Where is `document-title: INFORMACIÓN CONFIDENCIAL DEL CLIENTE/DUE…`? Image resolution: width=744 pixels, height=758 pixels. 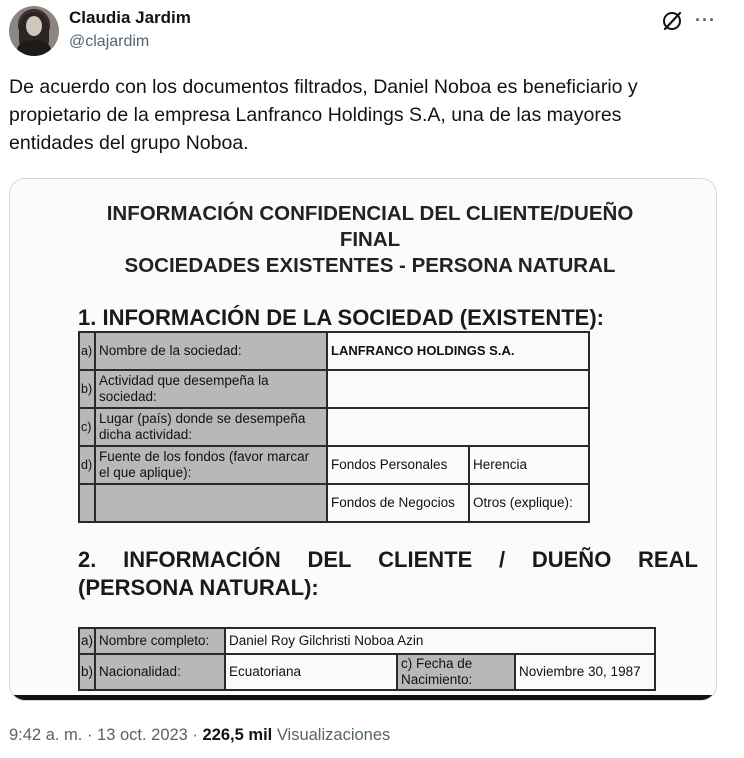
document-title: INFORMACIÓN CONFIDENCIAL DEL CLIENTE/DUE… is located at coordinates (370, 213).